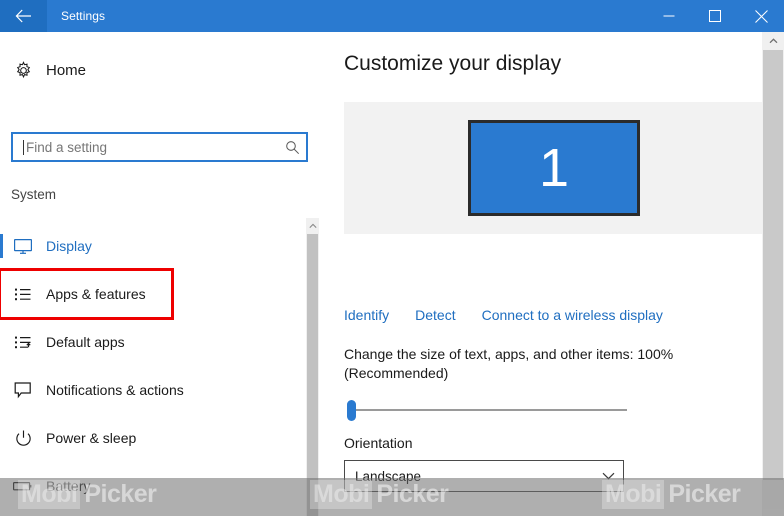 The width and height of the screenshot is (784, 516). Describe the element at coordinates (435, 315) in the screenshot. I see `detect-link: Detect` at that location.